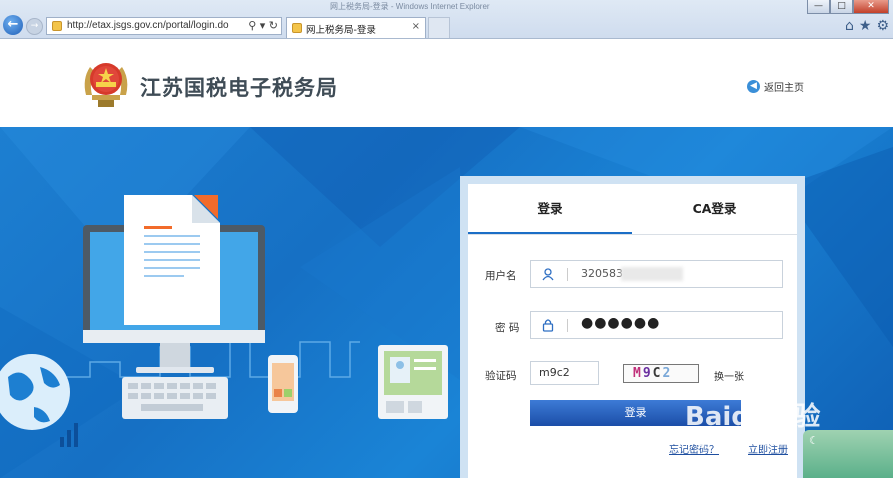  I want to click on new-tab-button, so click(439, 27).